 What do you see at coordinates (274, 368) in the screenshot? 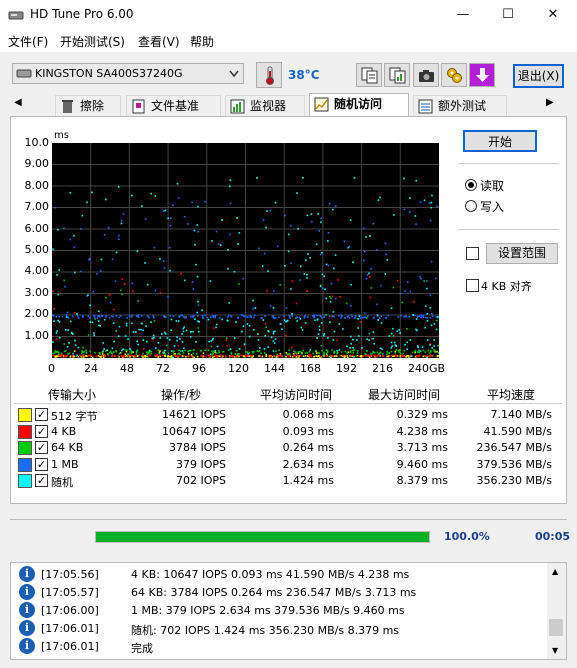
I see `x-tick-label: 144` at bounding box center [274, 368].